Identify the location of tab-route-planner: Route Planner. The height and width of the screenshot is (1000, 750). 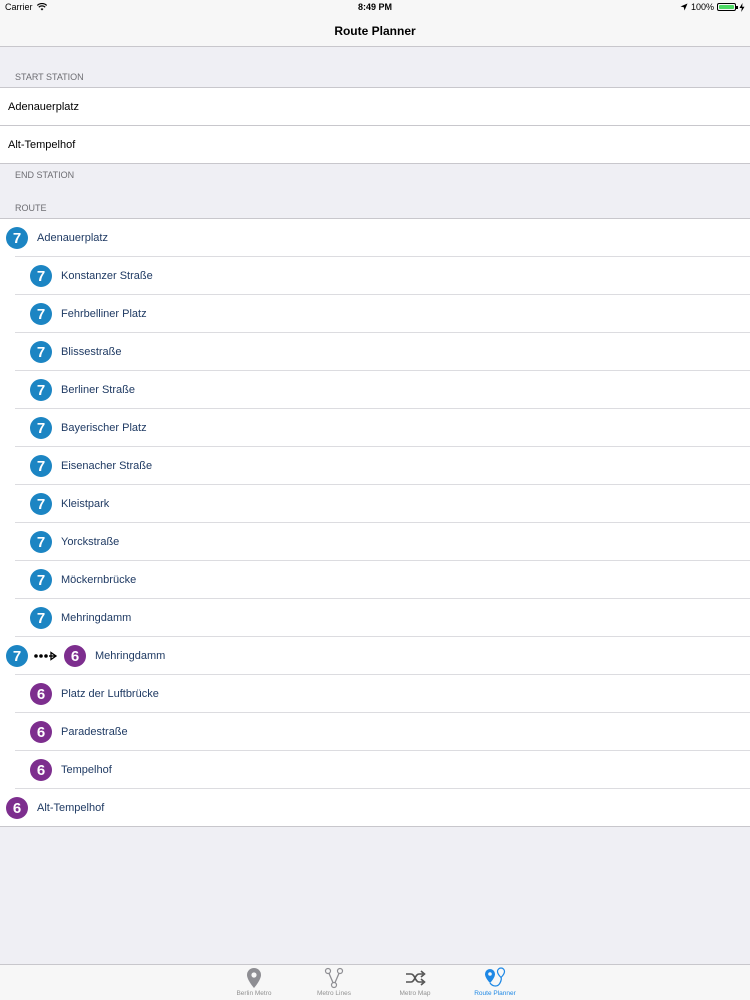
(495, 982).